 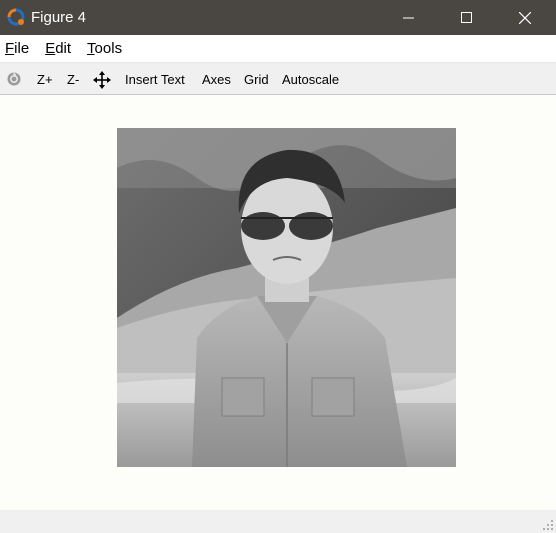 I want to click on maximize-icon, so click(x=466, y=17).